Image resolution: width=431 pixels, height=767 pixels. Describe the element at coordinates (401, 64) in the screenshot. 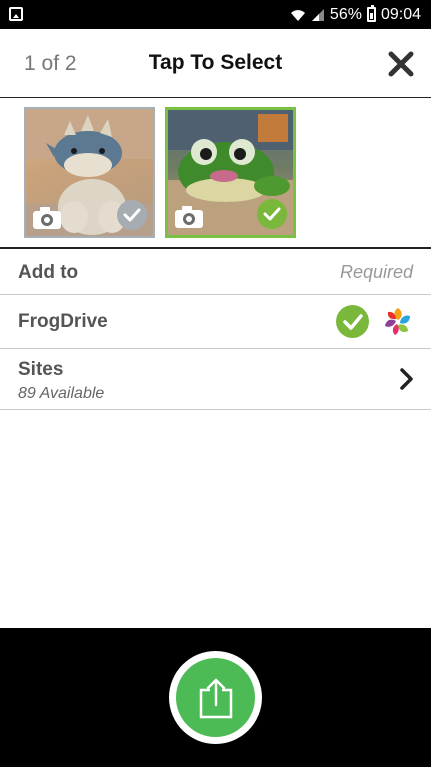

I see `close-icon` at that location.